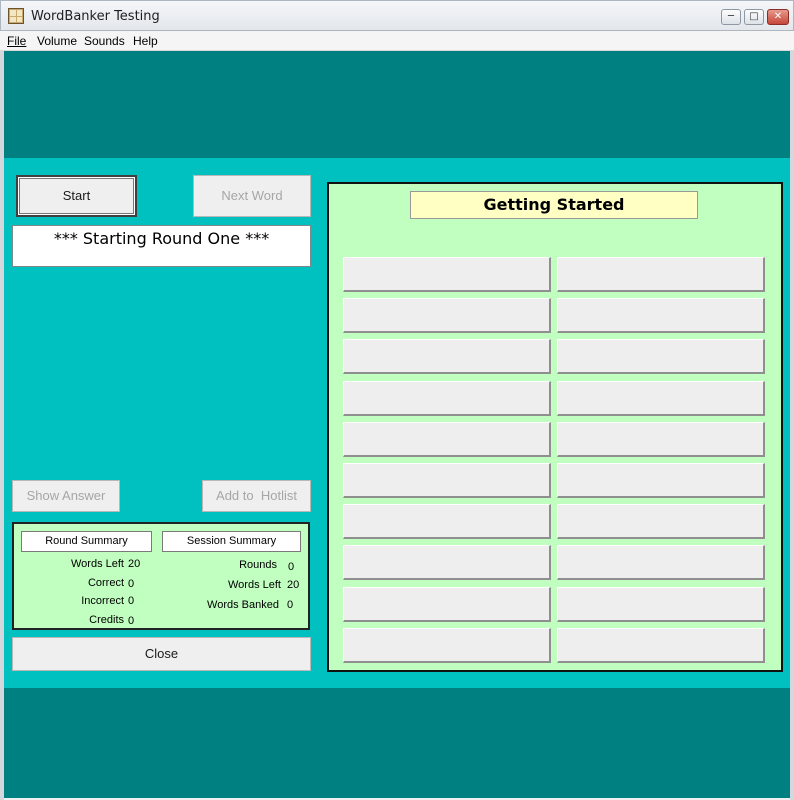 This screenshot has width=794, height=800. I want to click on round-words-left-value: 20, so click(134, 564).